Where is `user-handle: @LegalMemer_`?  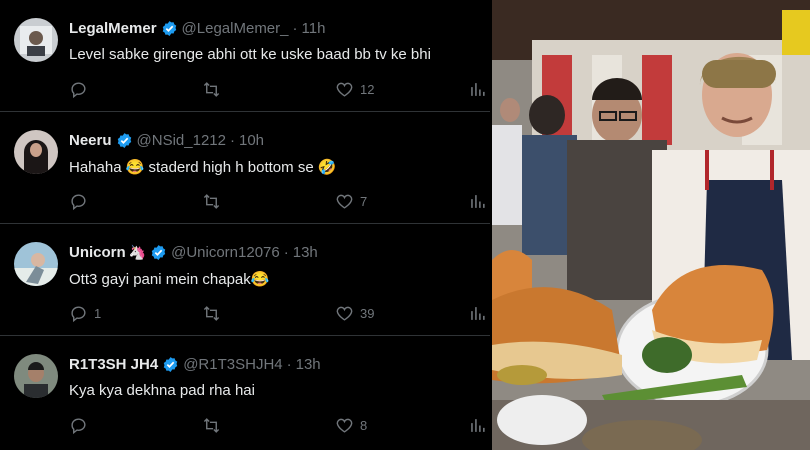
user-handle: @LegalMemer_ is located at coordinates (235, 28).